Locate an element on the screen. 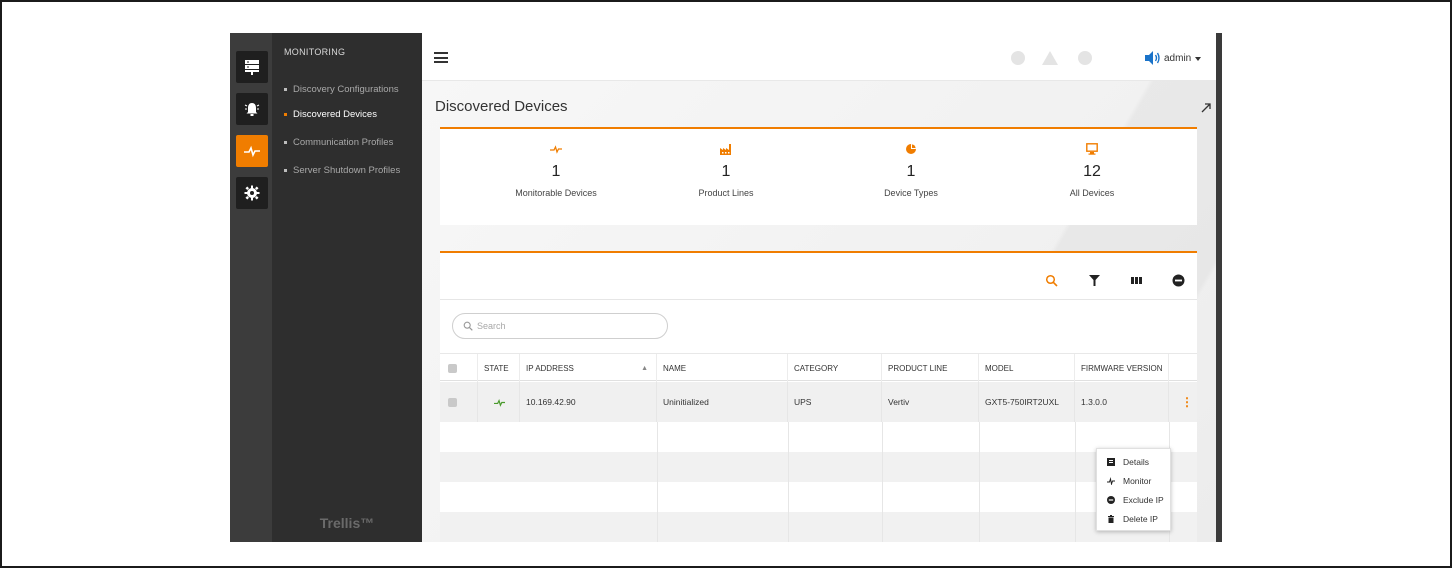 This screenshot has height=568, width=1452. menu-item-delete-ip: Delete IP is located at coordinates (1132, 519).